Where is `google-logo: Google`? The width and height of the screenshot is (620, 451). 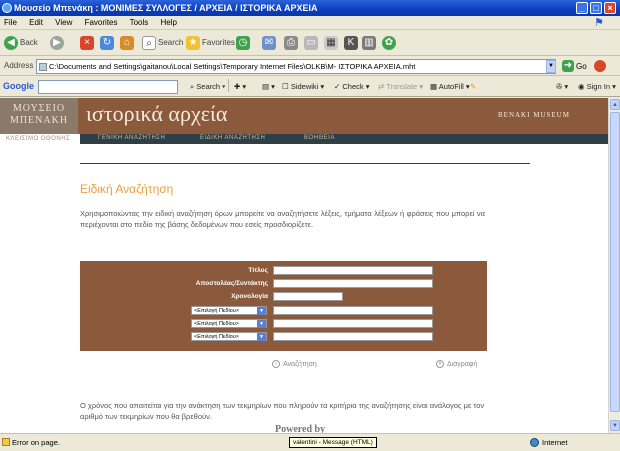 google-logo: Google is located at coordinates (18, 86).